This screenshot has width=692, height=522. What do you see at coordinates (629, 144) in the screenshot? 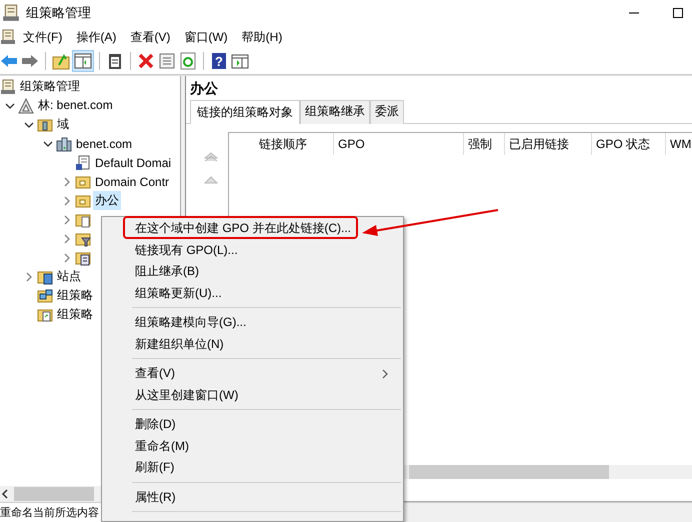
I see `column-header: GPO 状态` at bounding box center [629, 144].